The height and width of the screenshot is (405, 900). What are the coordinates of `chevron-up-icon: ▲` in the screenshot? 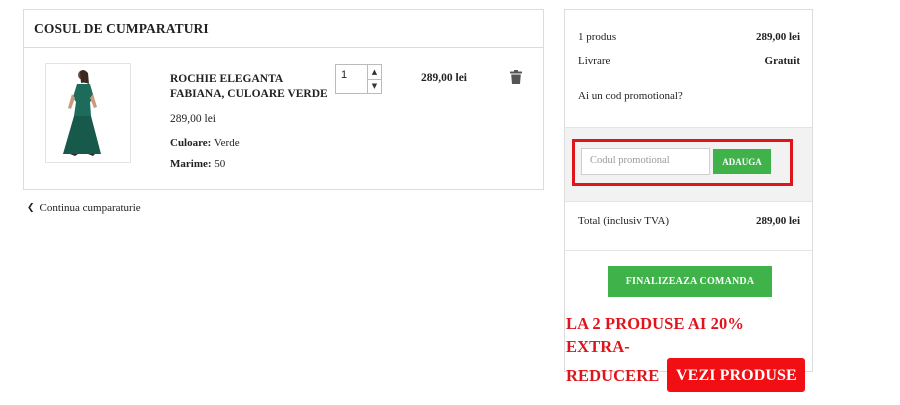 It's located at (374, 72).